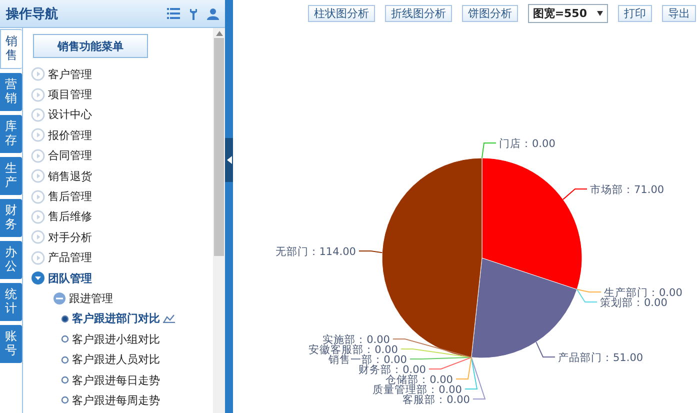  I want to click on menu-item: 客户管理, so click(70, 74).